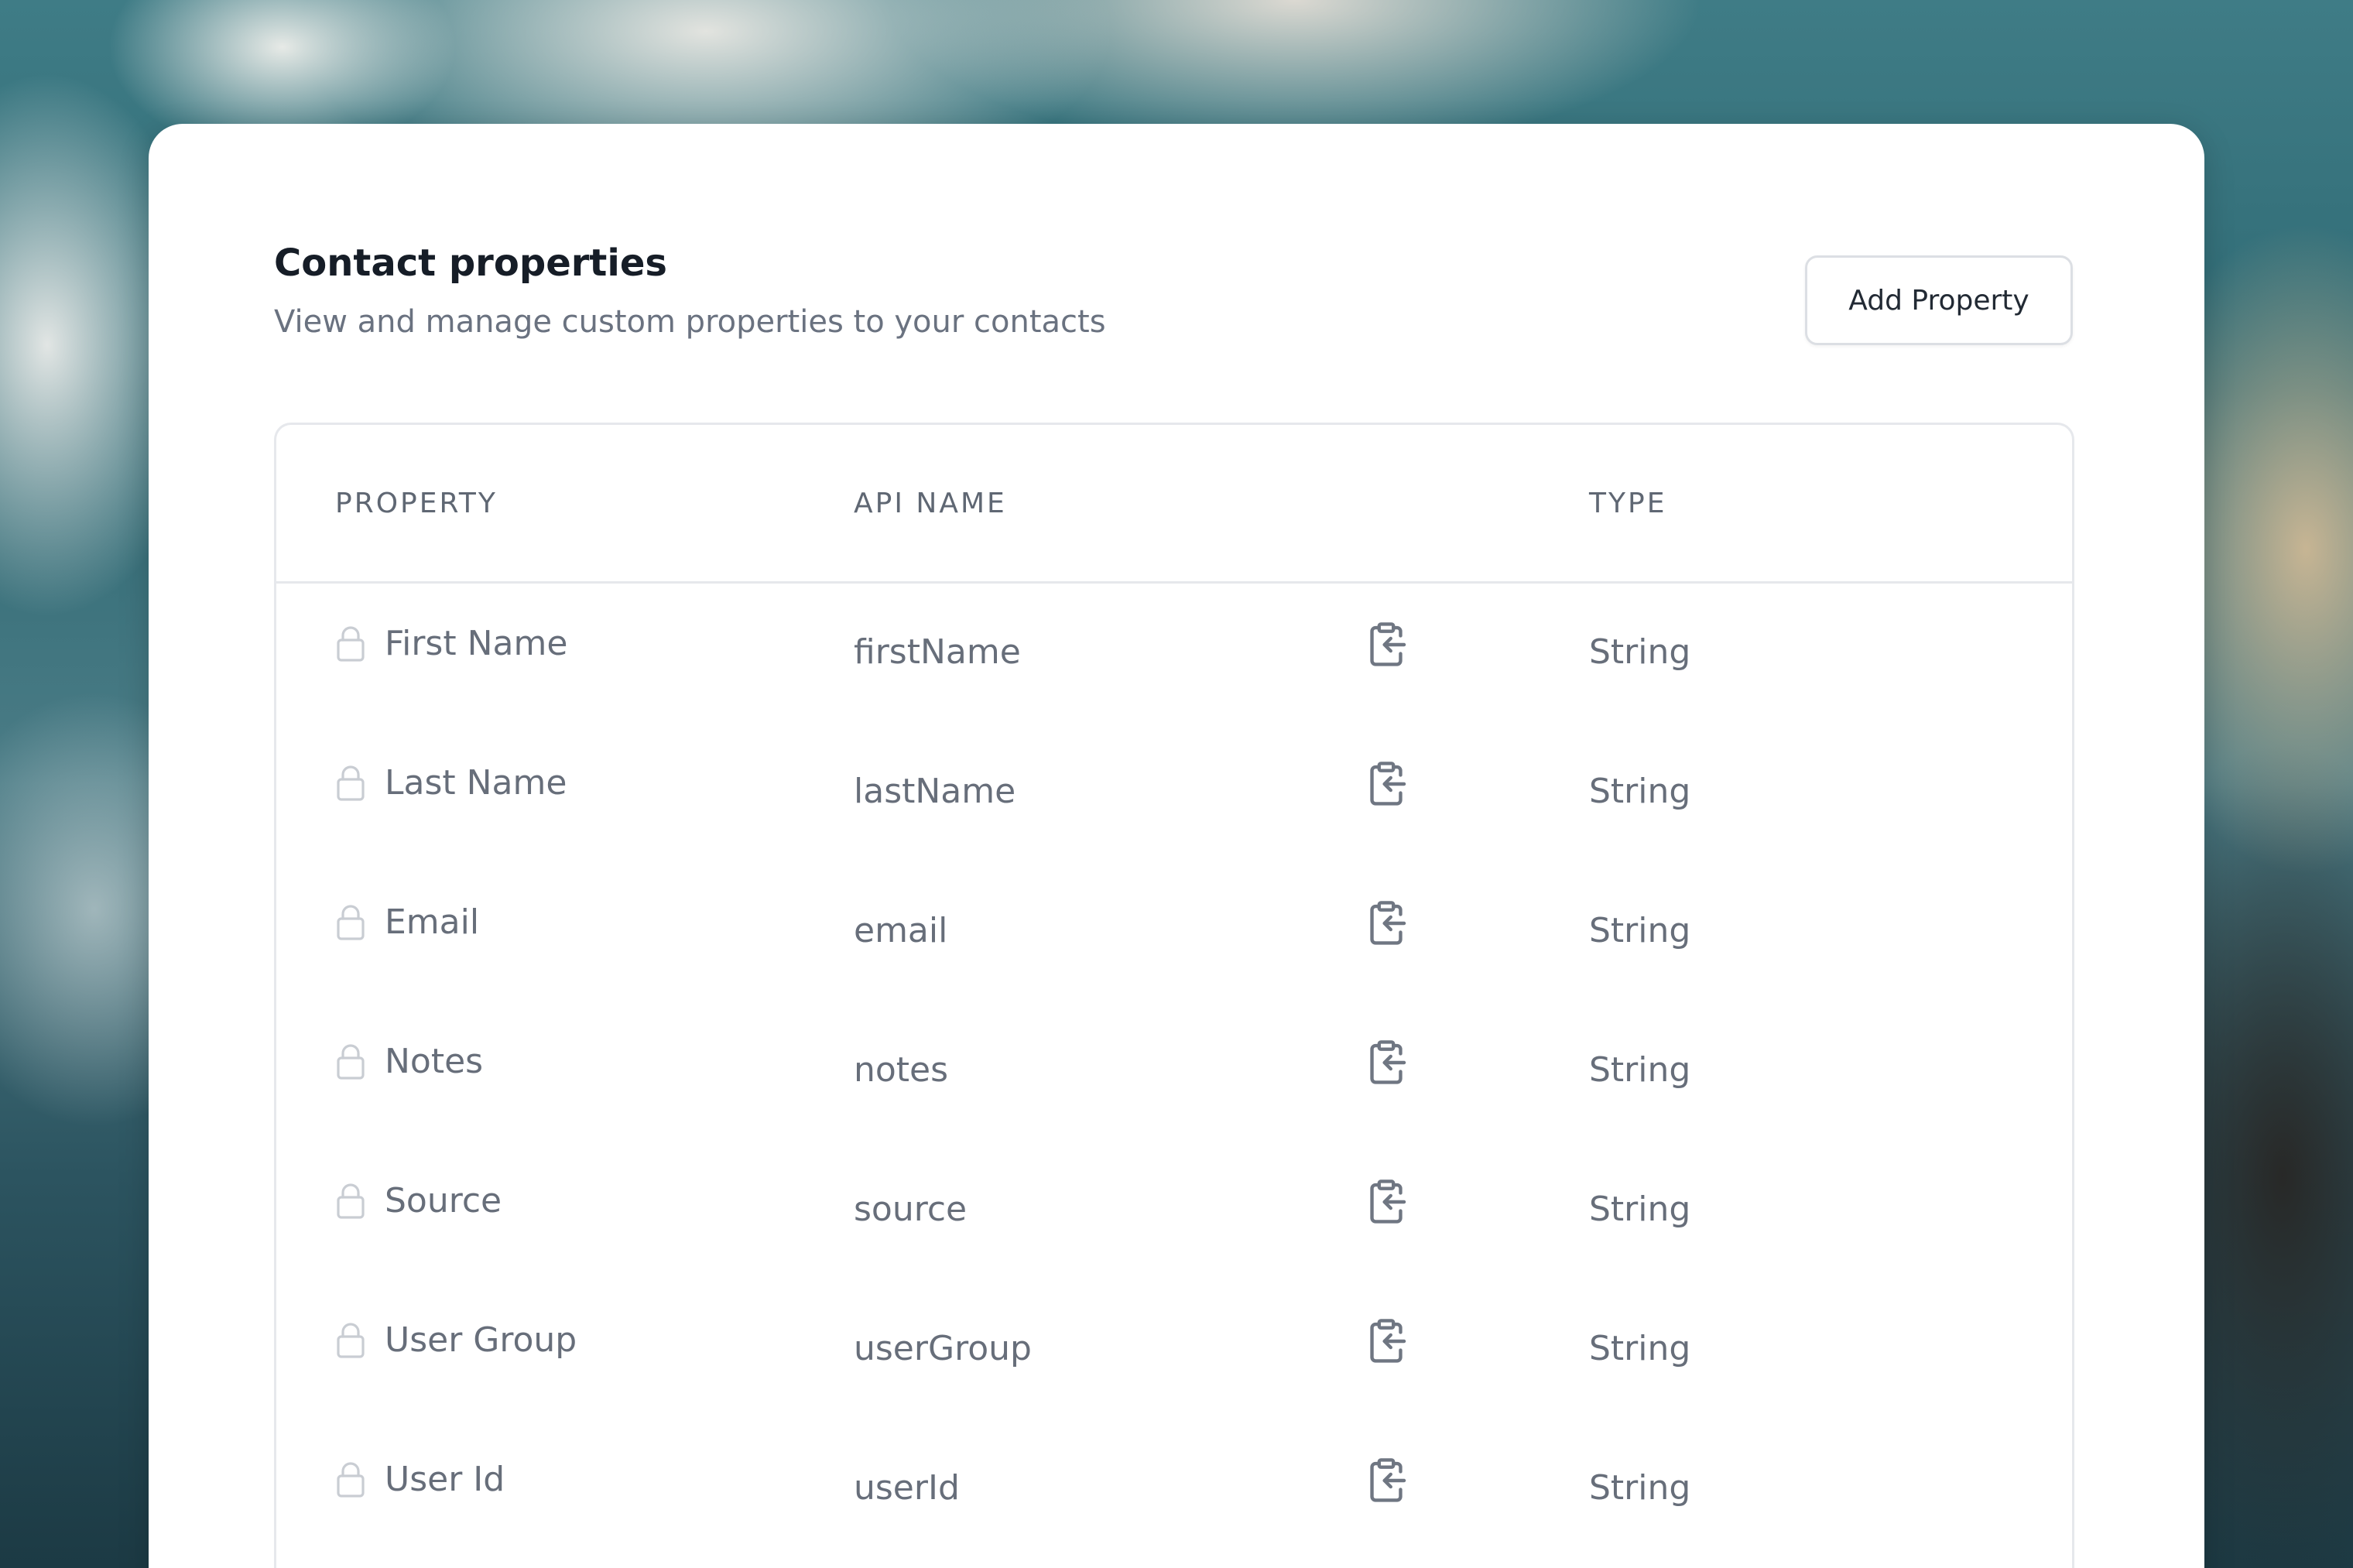  Describe the element at coordinates (901, 930) in the screenshot. I see `api-name: email` at that location.